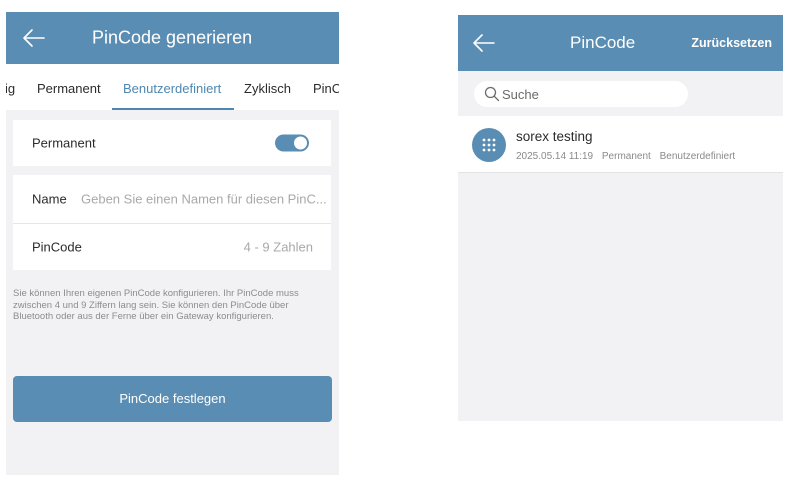 Image resolution: width=799 pixels, height=491 pixels. I want to click on reset-button: Zurücksetzen, so click(731, 43).